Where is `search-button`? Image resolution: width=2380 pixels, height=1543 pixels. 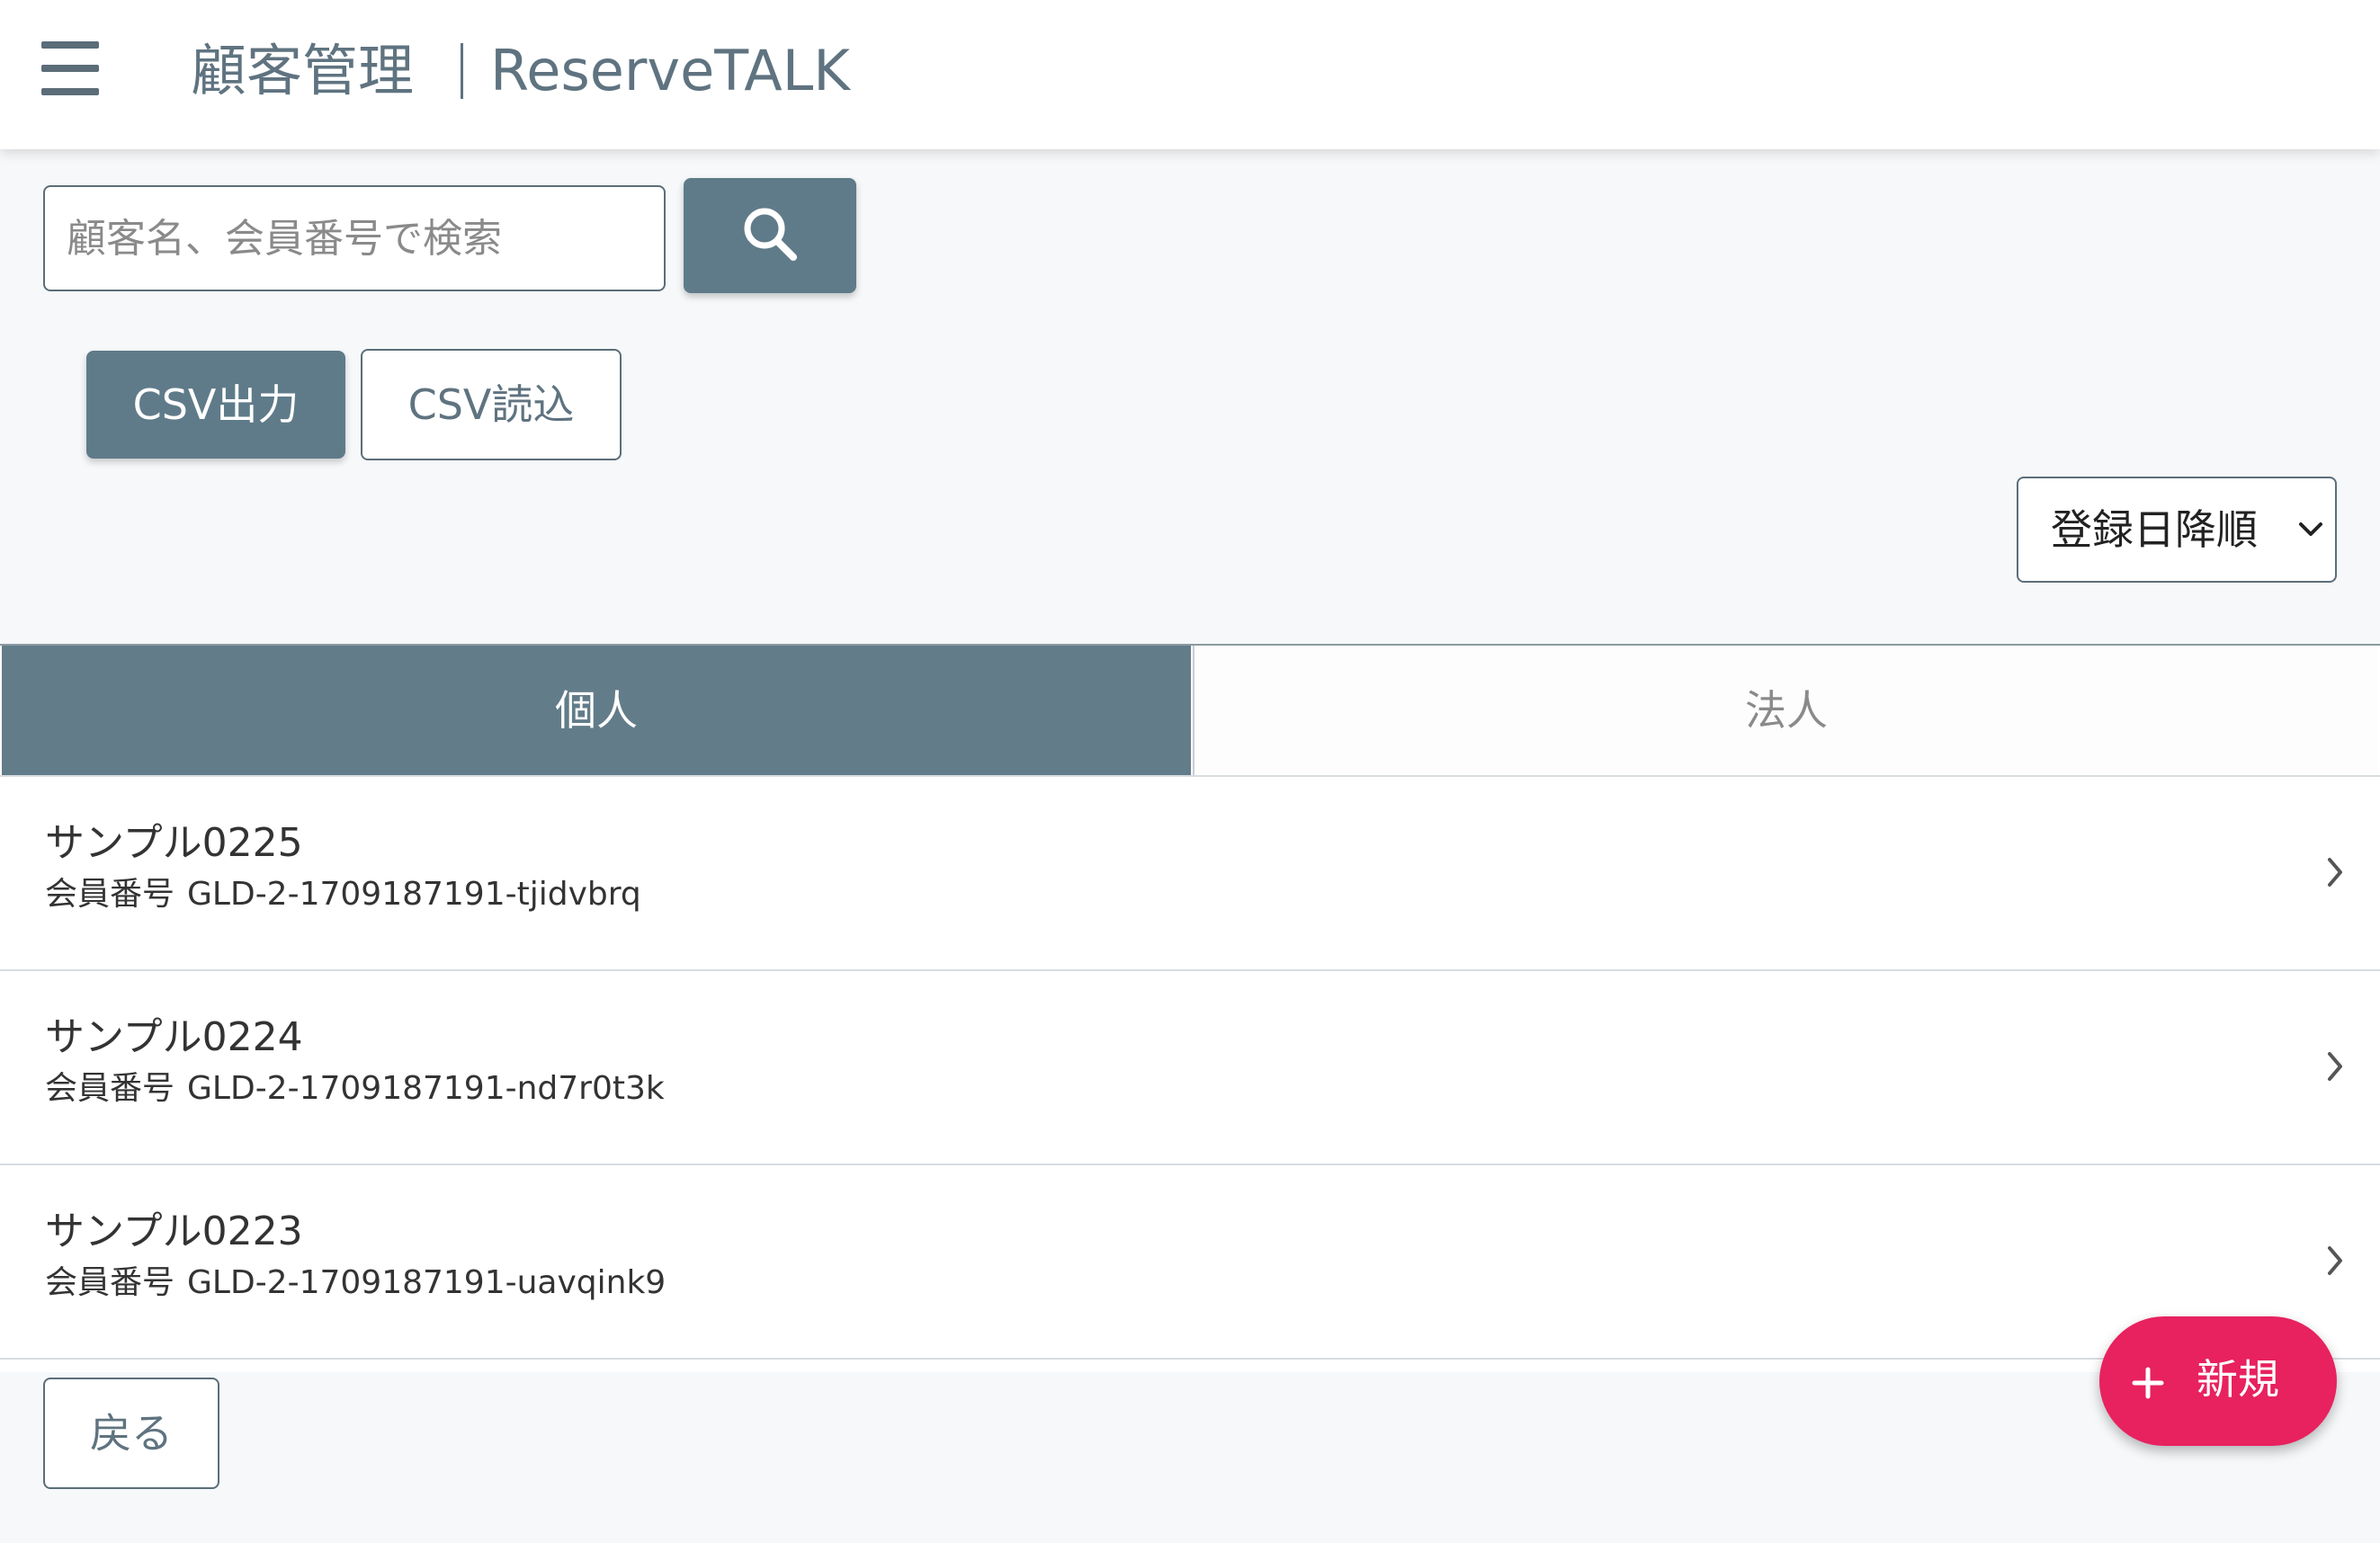
search-button is located at coordinates (770, 236).